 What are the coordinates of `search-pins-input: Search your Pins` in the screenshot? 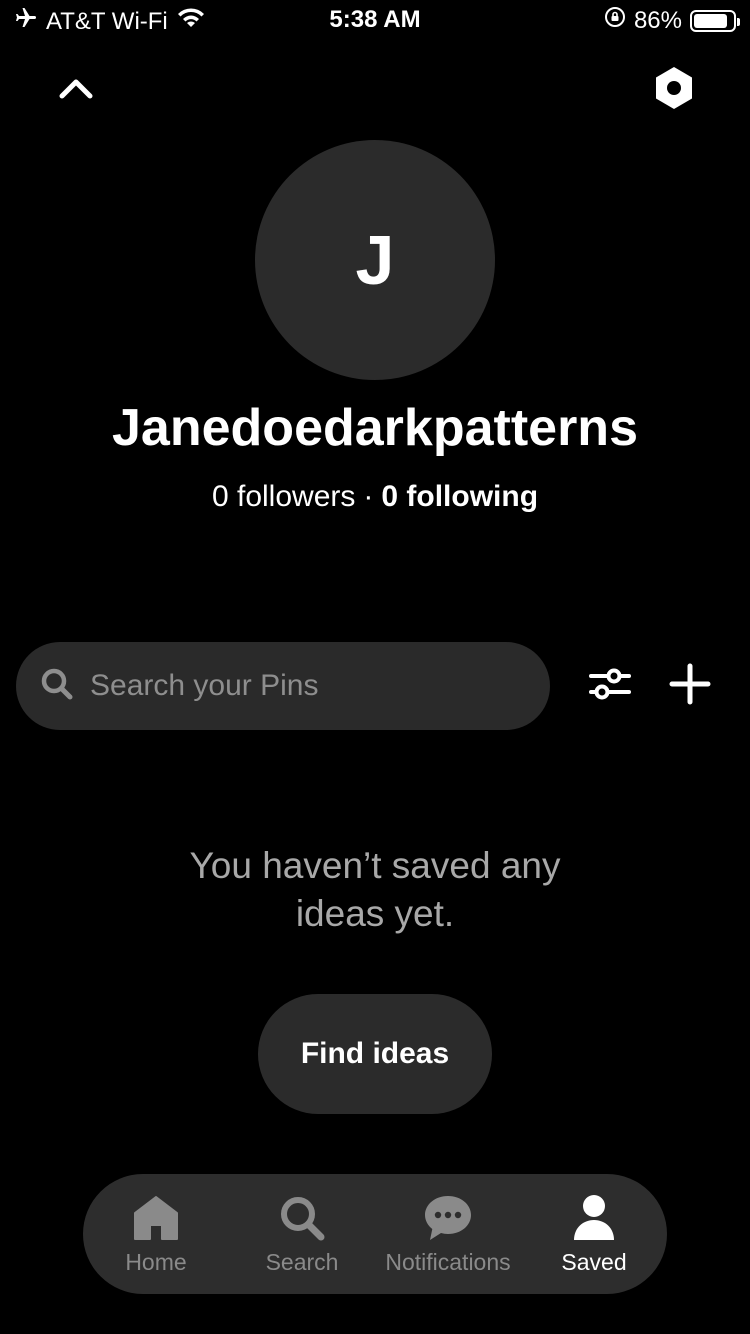 It's located at (283, 686).